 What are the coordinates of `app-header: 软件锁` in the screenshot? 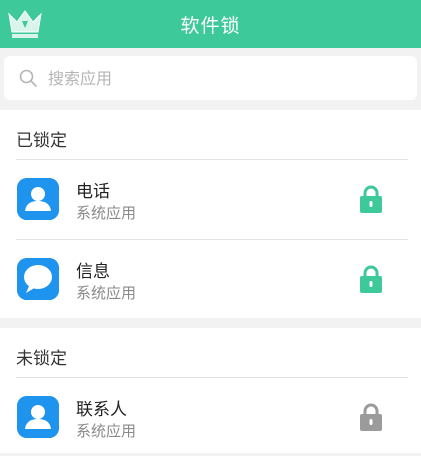 It's located at (210, 24).